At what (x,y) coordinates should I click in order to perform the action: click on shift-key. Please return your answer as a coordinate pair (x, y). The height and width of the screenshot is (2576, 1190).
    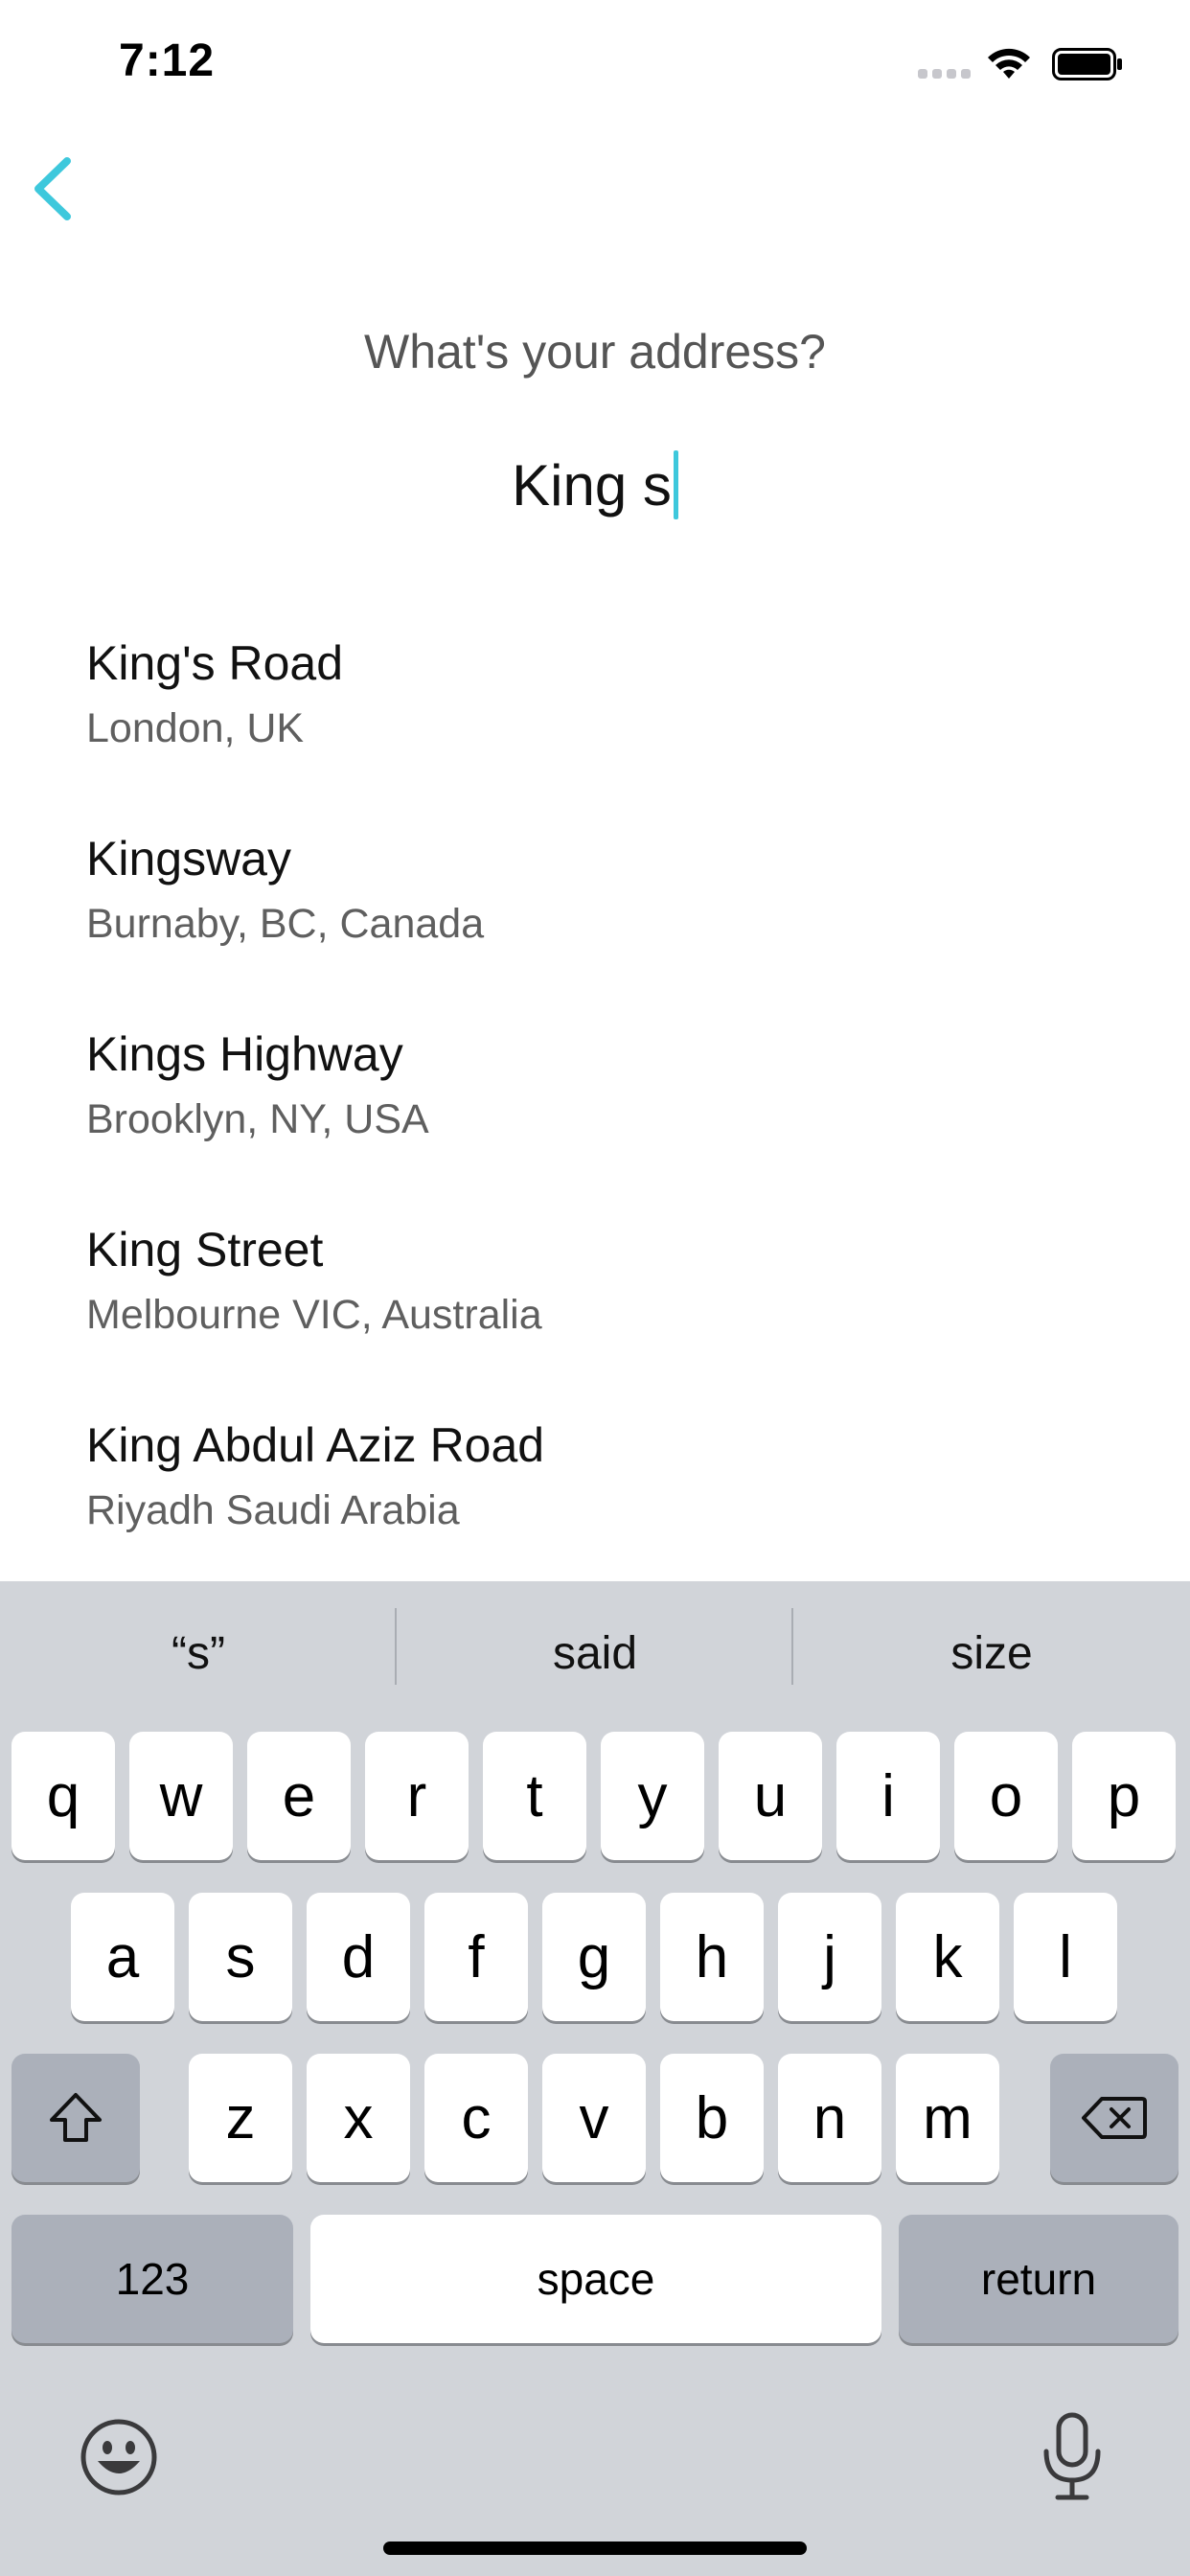
    Looking at the image, I should click on (76, 2118).